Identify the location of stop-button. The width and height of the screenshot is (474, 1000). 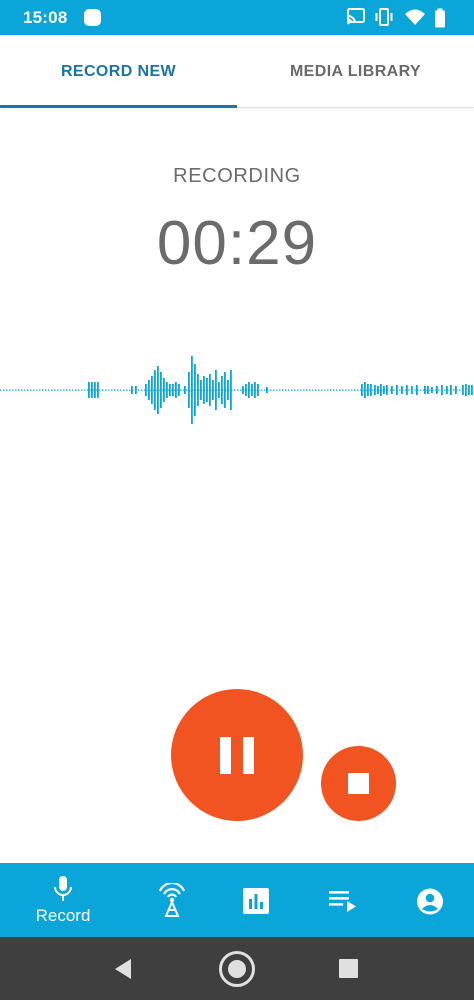
(358, 783).